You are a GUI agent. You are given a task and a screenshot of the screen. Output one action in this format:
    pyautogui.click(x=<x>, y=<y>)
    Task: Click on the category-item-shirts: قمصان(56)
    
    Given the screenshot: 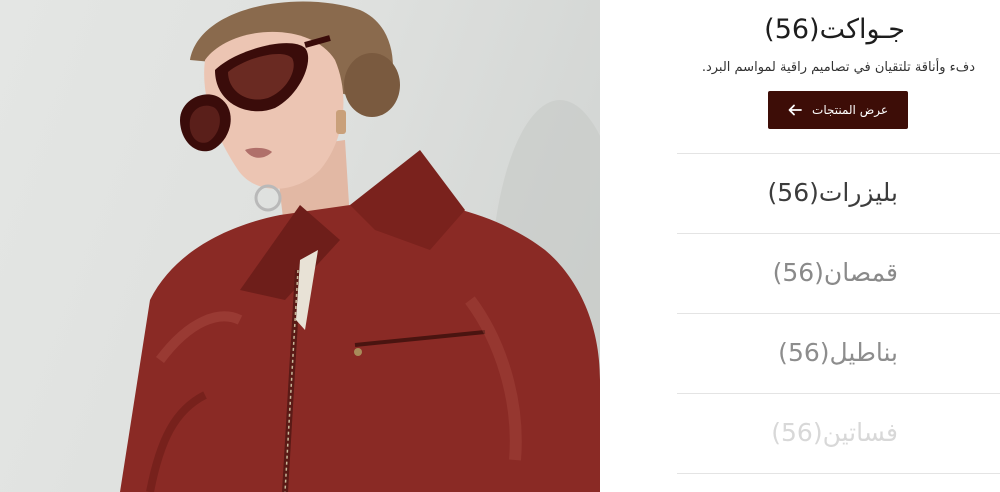 What is the action you would take?
    pyautogui.click(x=838, y=273)
    